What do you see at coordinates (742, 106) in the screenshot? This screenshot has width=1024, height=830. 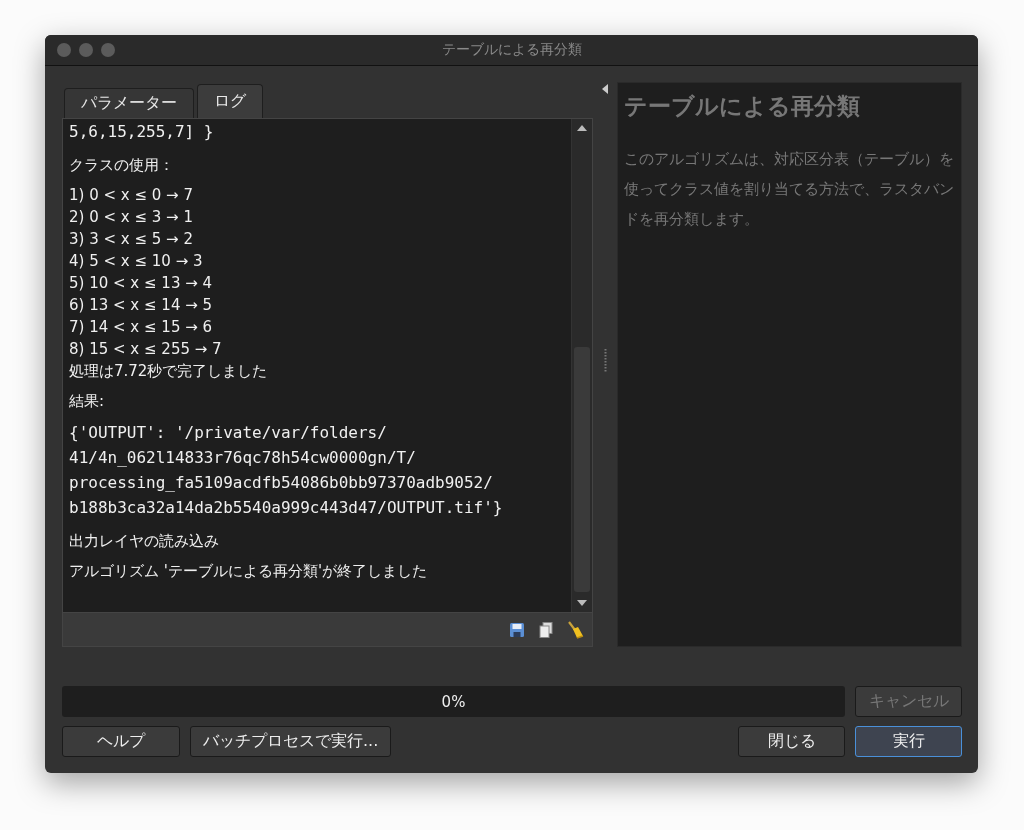 I see `help-title: テーブルによる再分類` at bounding box center [742, 106].